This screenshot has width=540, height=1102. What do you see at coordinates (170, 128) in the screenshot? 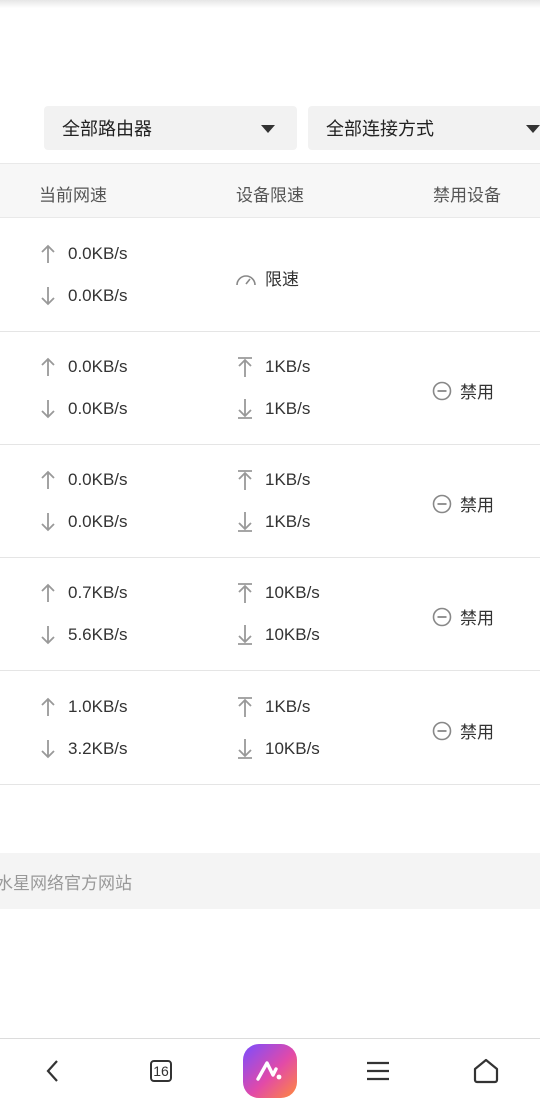
I see `router-filter-dropdown: 全部路由器` at bounding box center [170, 128].